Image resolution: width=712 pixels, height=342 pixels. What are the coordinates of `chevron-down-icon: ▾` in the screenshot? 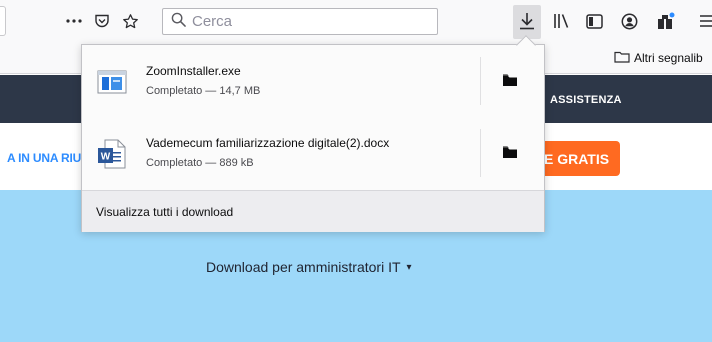 It's located at (409, 267).